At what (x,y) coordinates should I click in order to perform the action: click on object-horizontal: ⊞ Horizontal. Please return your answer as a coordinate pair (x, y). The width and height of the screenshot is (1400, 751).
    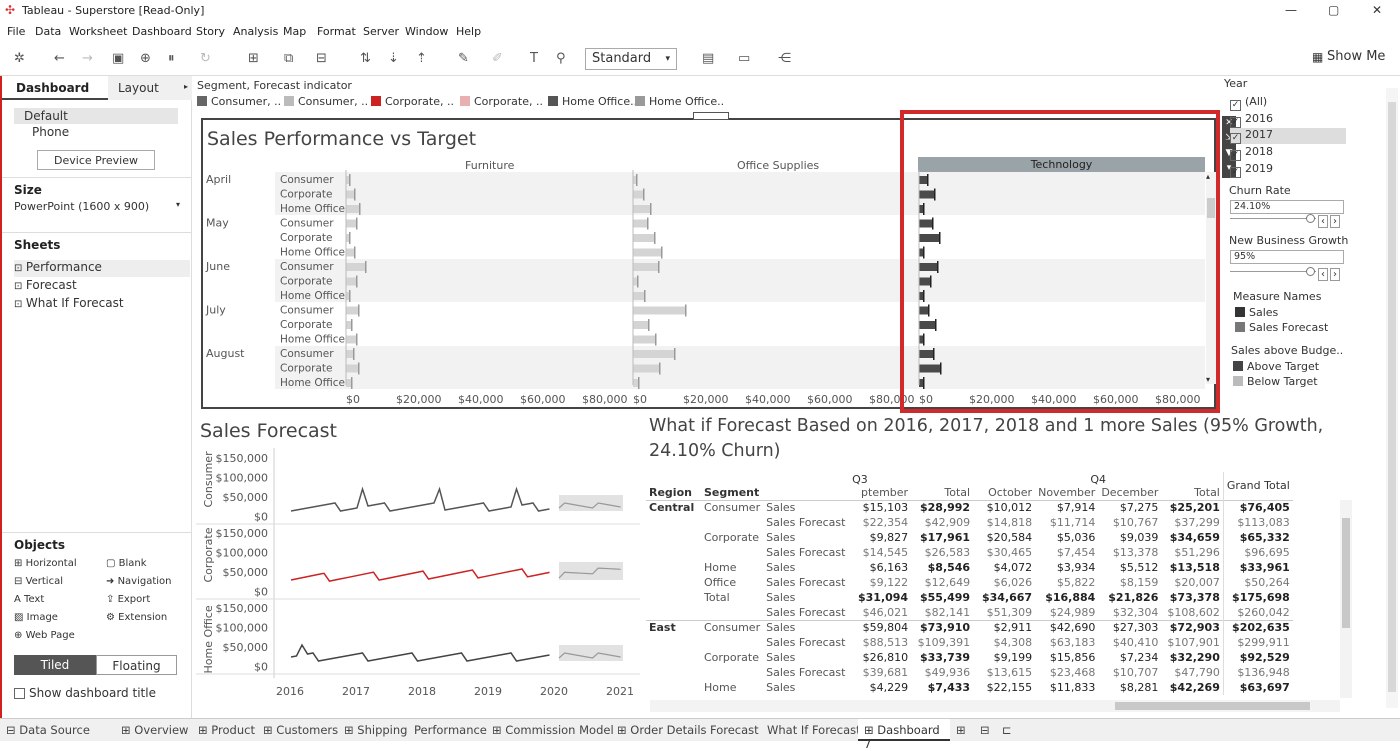
    Looking at the image, I should click on (45, 563).